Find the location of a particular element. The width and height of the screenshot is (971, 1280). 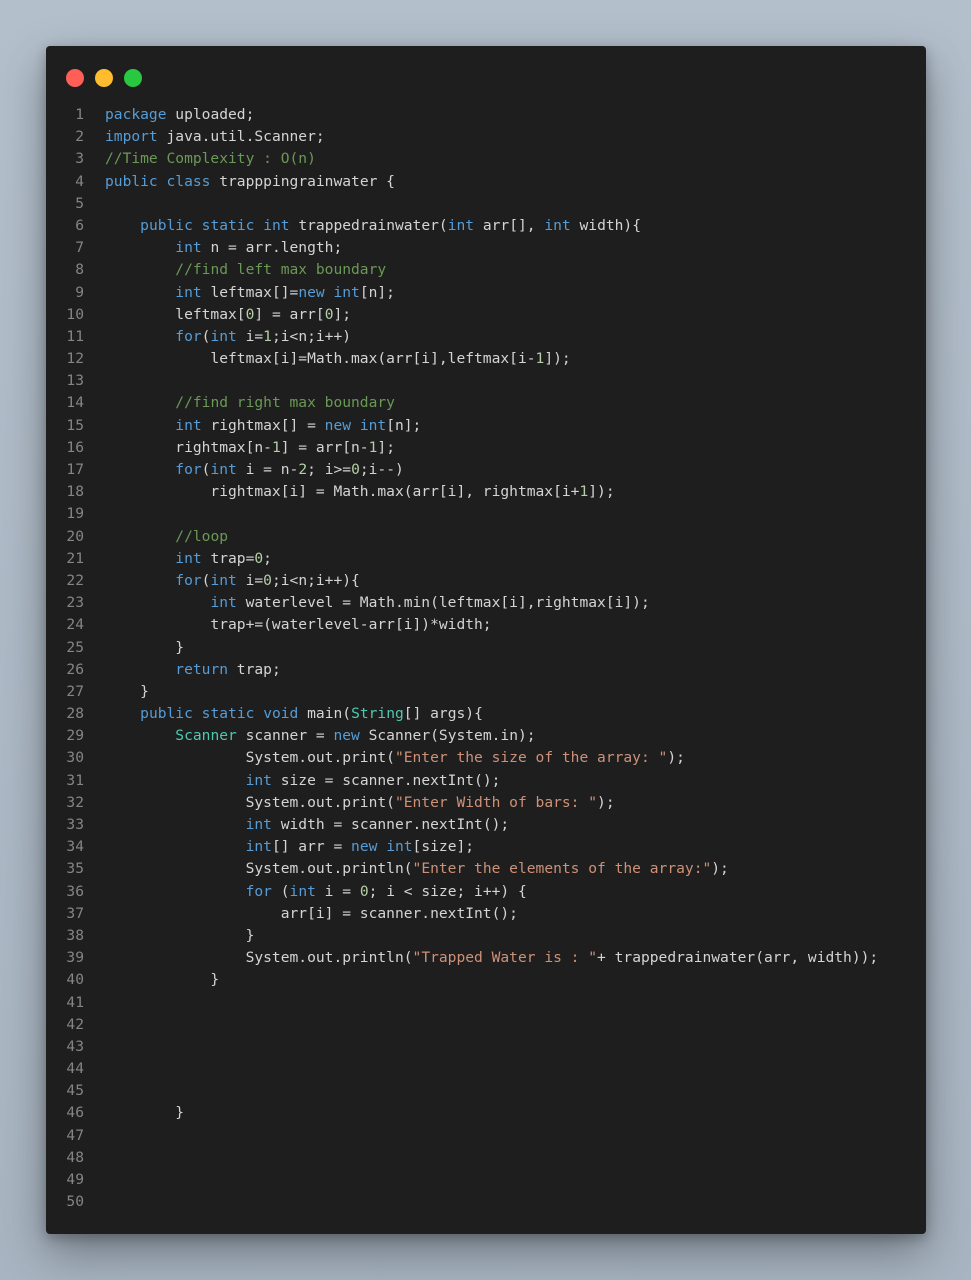

zoom-window-button is located at coordinates (133, 78).